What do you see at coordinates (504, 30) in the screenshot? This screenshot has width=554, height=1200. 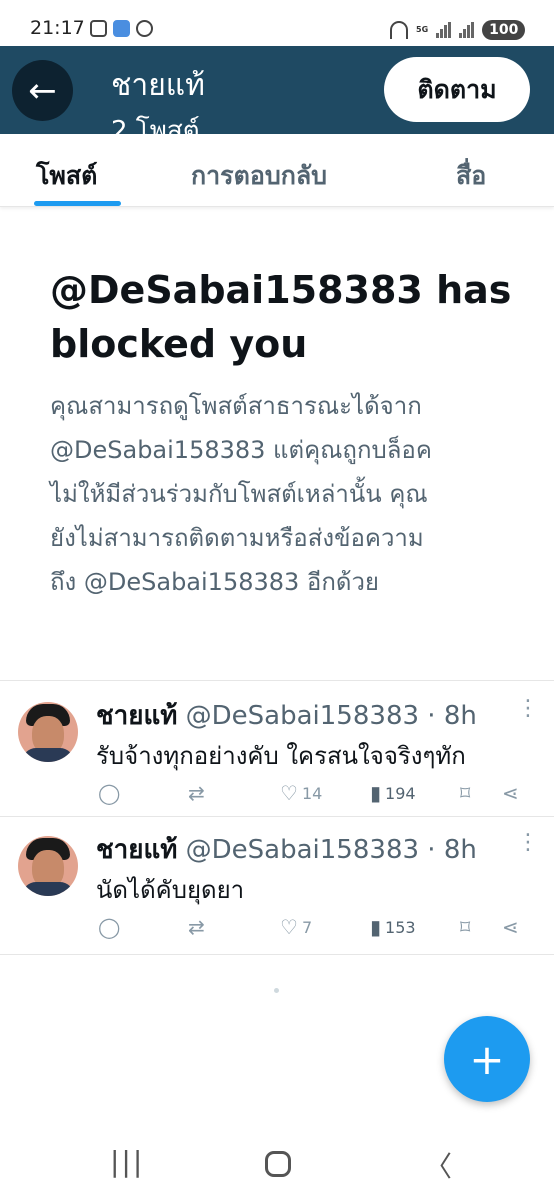 I see `battery-indicator: 100` at bounding box center [504, 30].